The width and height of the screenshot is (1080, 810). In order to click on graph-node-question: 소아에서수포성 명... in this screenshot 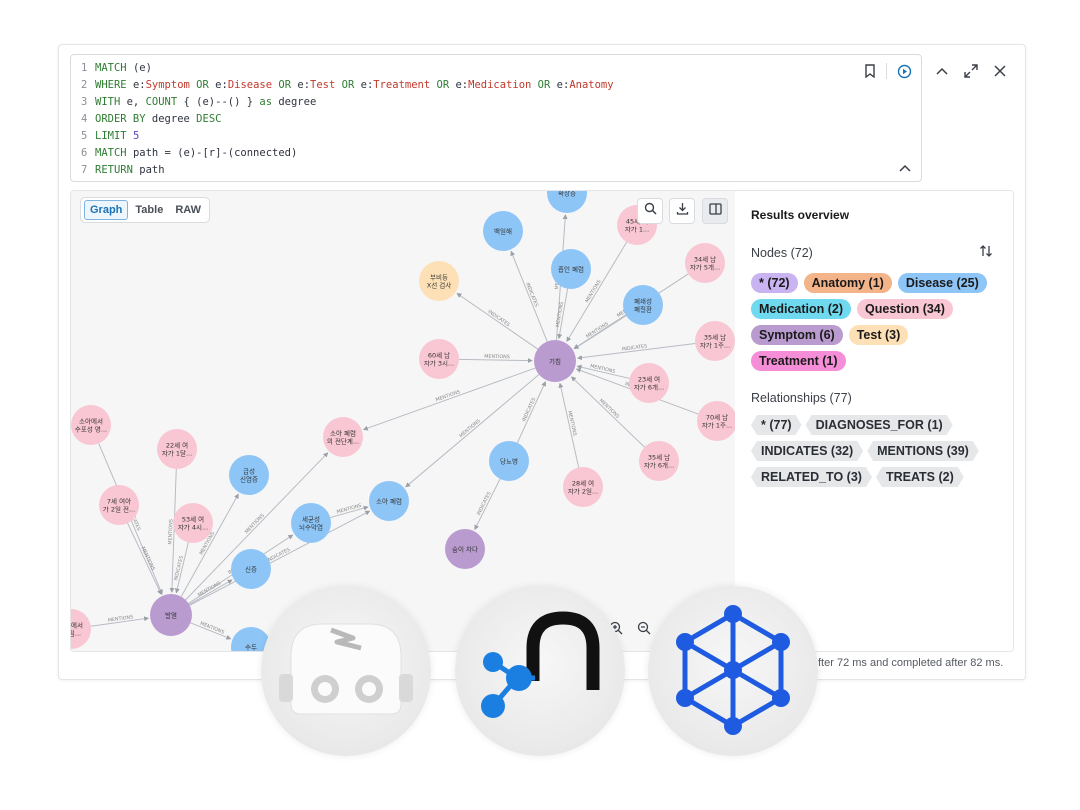, I will do `click(91, 425)`.